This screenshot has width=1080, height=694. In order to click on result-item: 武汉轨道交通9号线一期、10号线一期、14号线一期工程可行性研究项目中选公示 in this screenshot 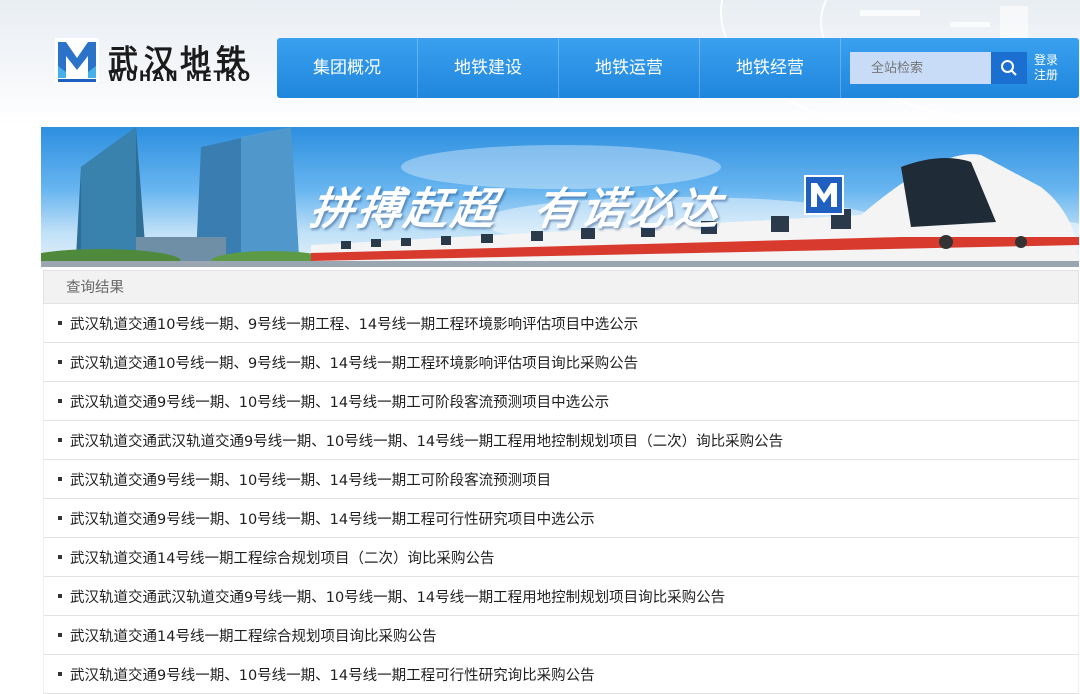, I will do `click(561, 518)`.